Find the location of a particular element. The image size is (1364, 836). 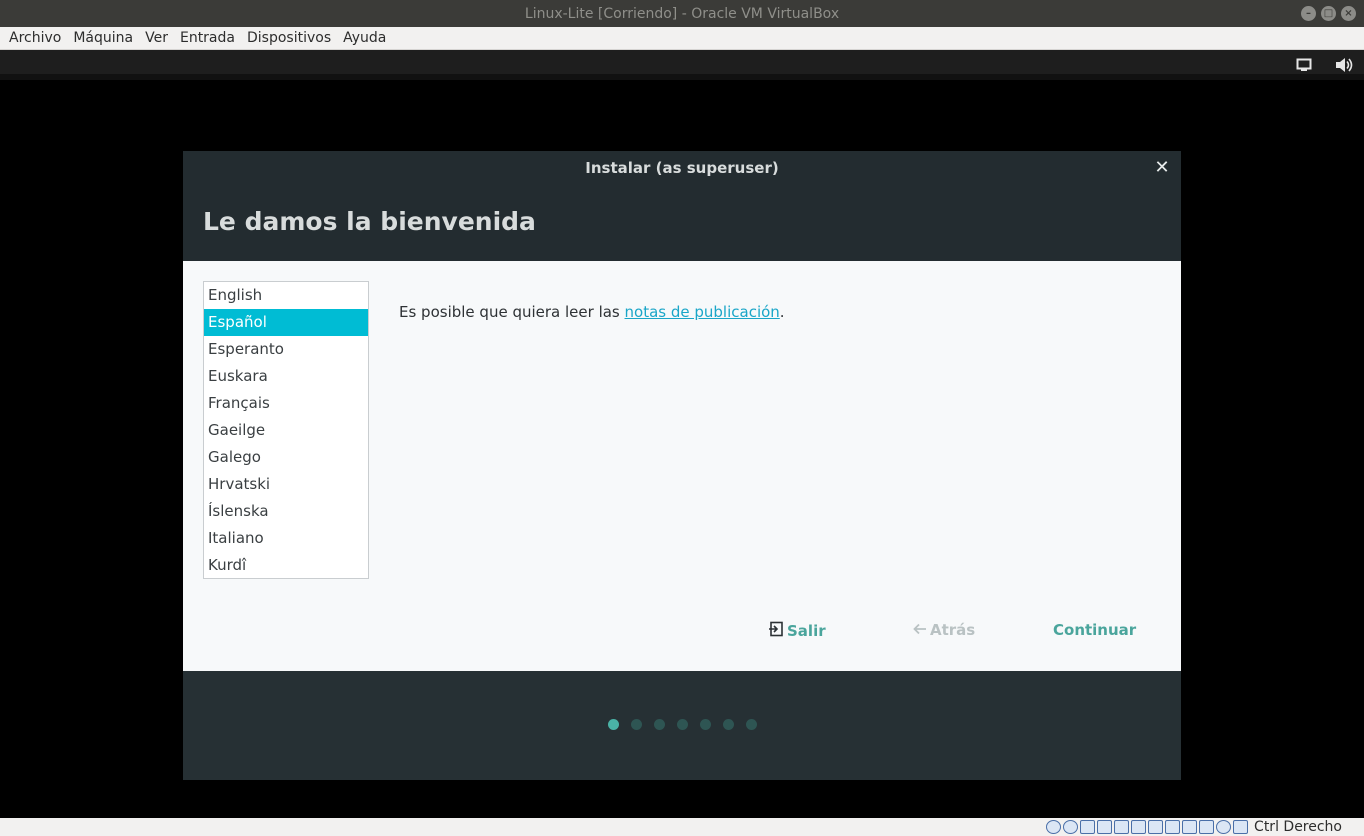

notes-prefix: Es posible que quiera leer las is located at coordinates (512, 312).